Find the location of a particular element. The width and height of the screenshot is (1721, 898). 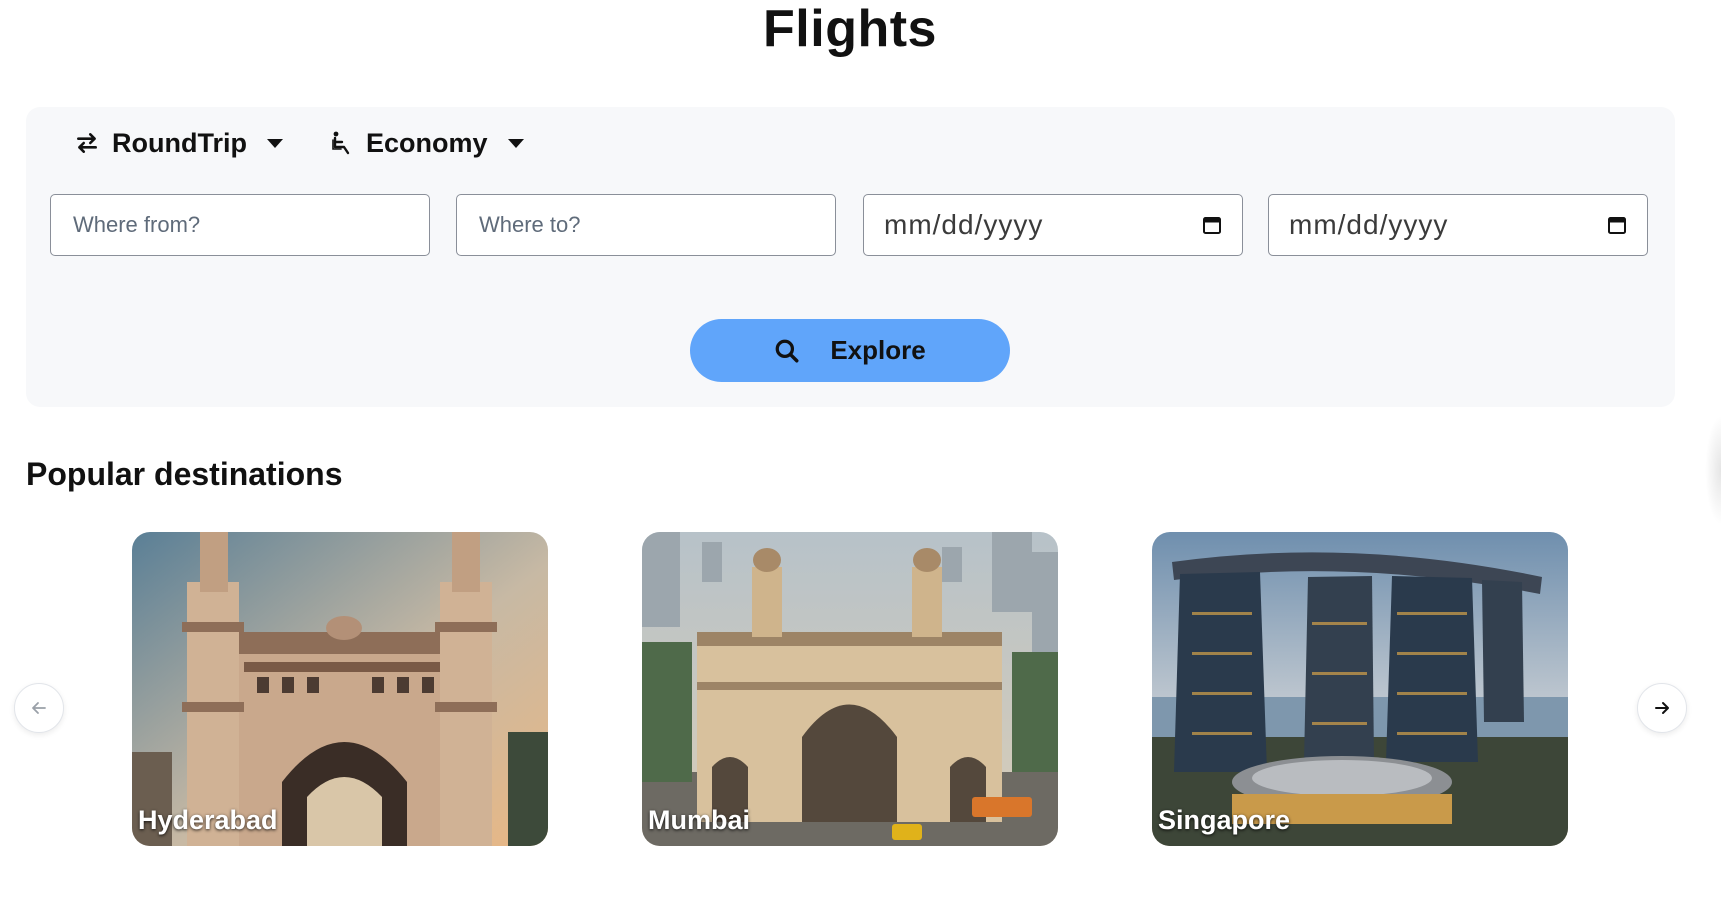

origin-input is located at coordinates (240, 225).